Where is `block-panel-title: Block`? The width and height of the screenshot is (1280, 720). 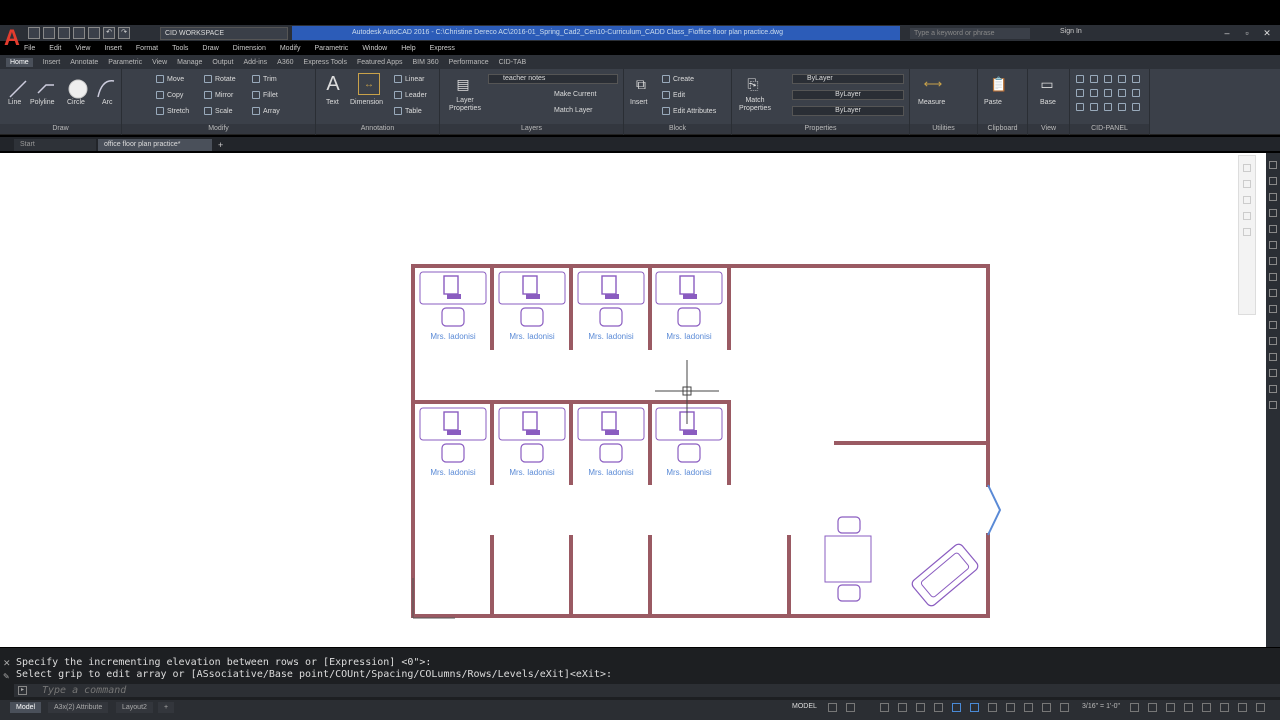
block-panel-title: Block is located at coordinates (677, 129).